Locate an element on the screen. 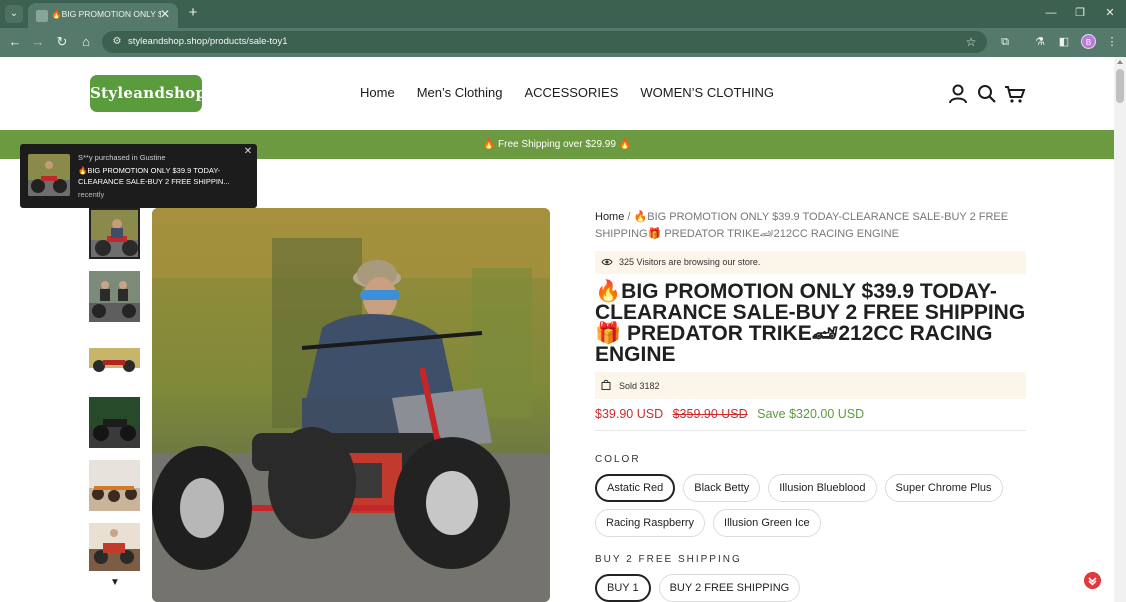 The width and height of the screenshot is (1126, 602). color-option-illusion-blueblood: Illusion Blueblood is located at coordinates (822, 488).